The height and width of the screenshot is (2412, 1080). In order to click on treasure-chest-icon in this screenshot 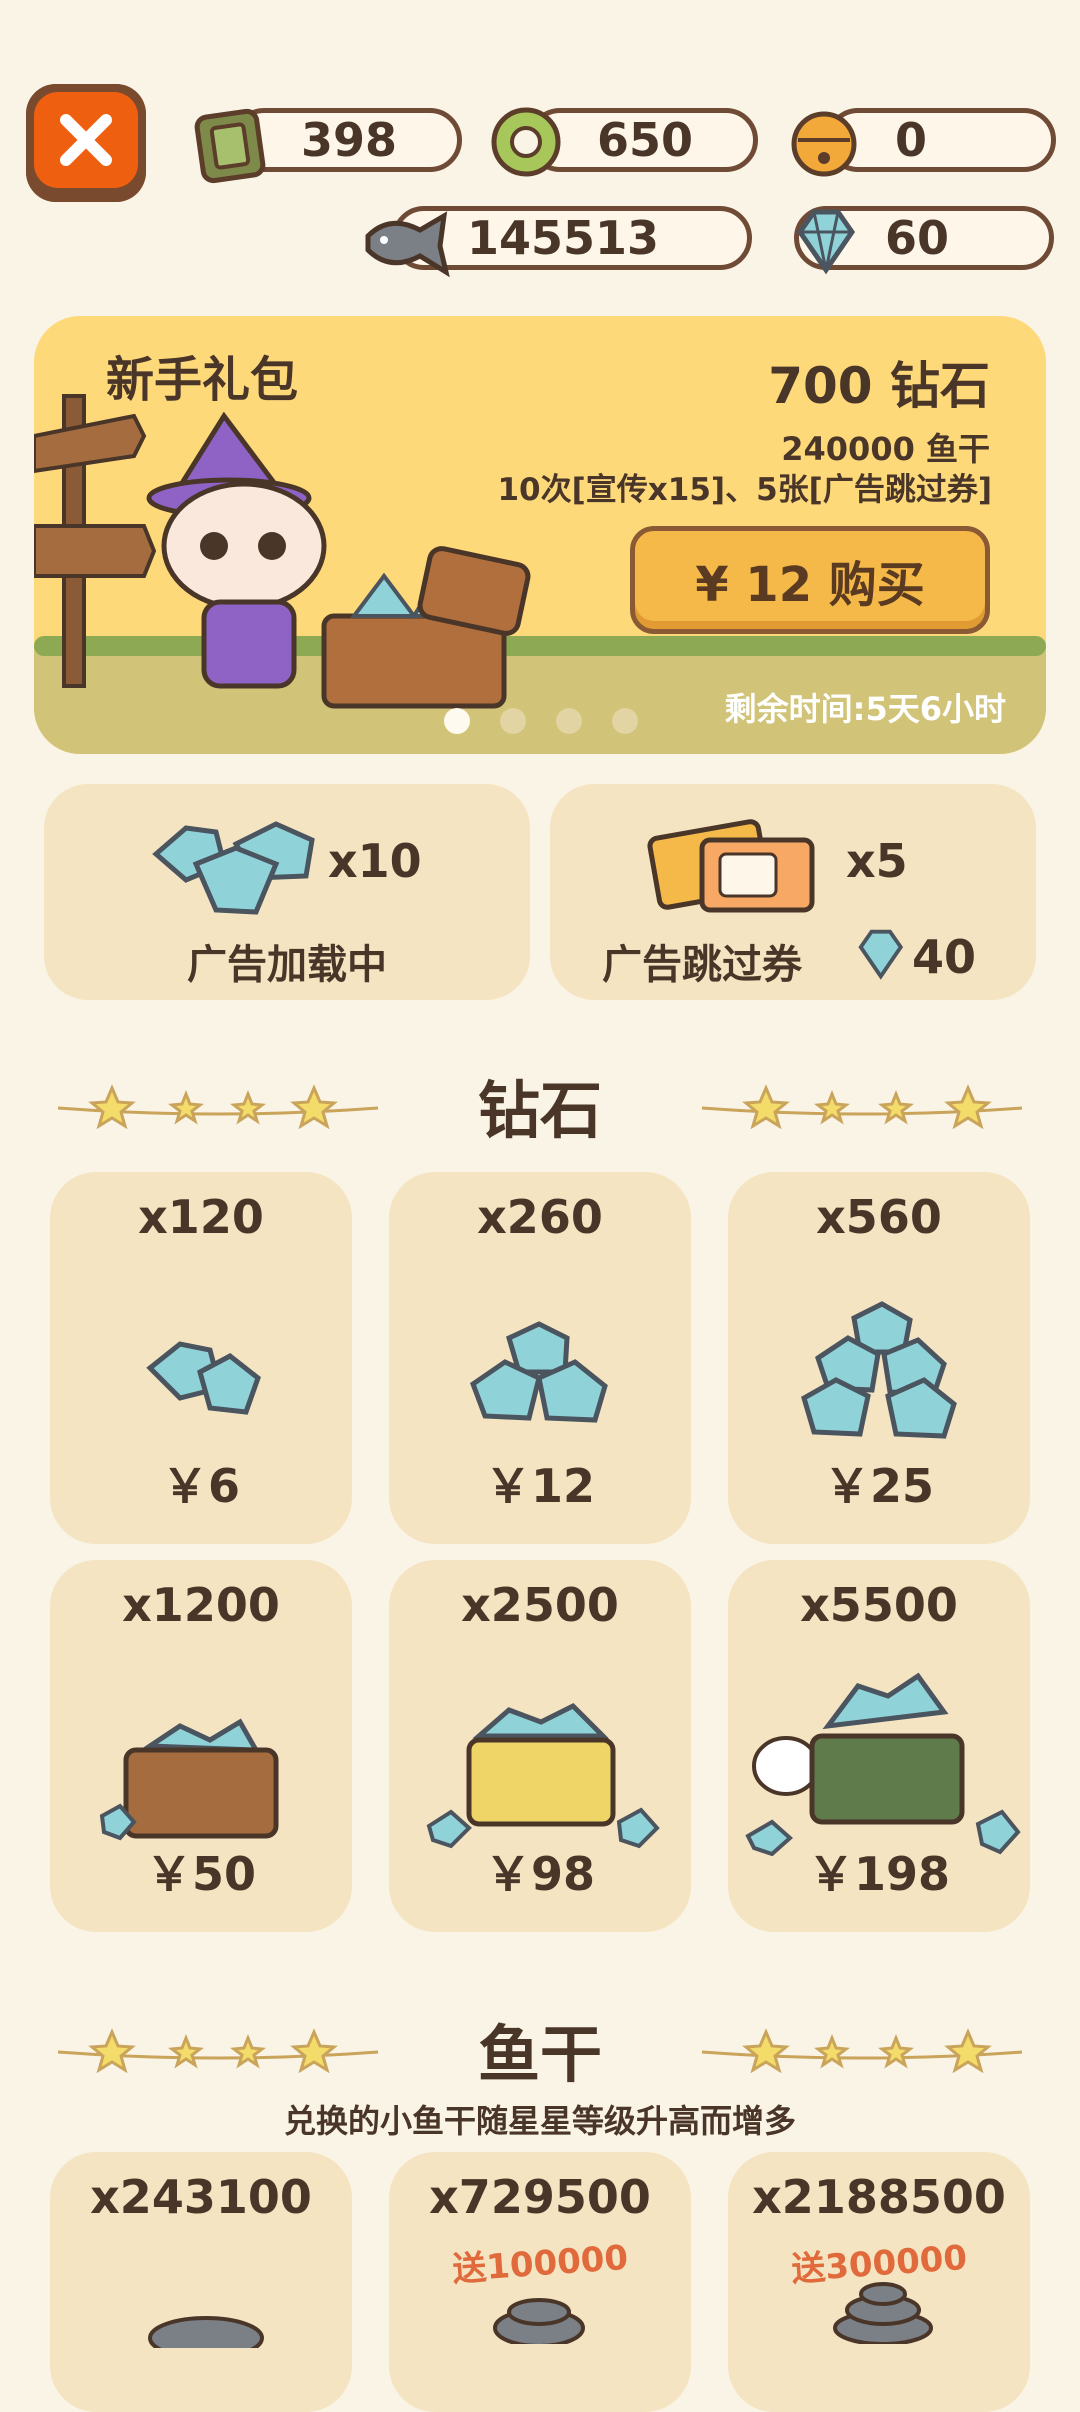, I will do `click(426, 627)`.